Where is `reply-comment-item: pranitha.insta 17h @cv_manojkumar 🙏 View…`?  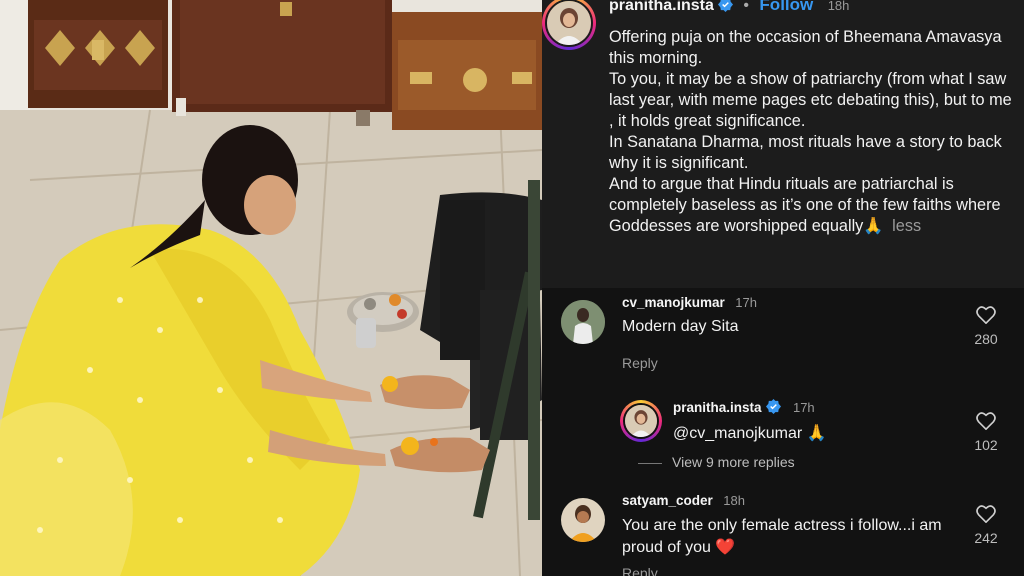
reply-comment-item: pranitha.insta 17h @cv_manojkumar 🙏 View… is located at coordinates (783, 438).